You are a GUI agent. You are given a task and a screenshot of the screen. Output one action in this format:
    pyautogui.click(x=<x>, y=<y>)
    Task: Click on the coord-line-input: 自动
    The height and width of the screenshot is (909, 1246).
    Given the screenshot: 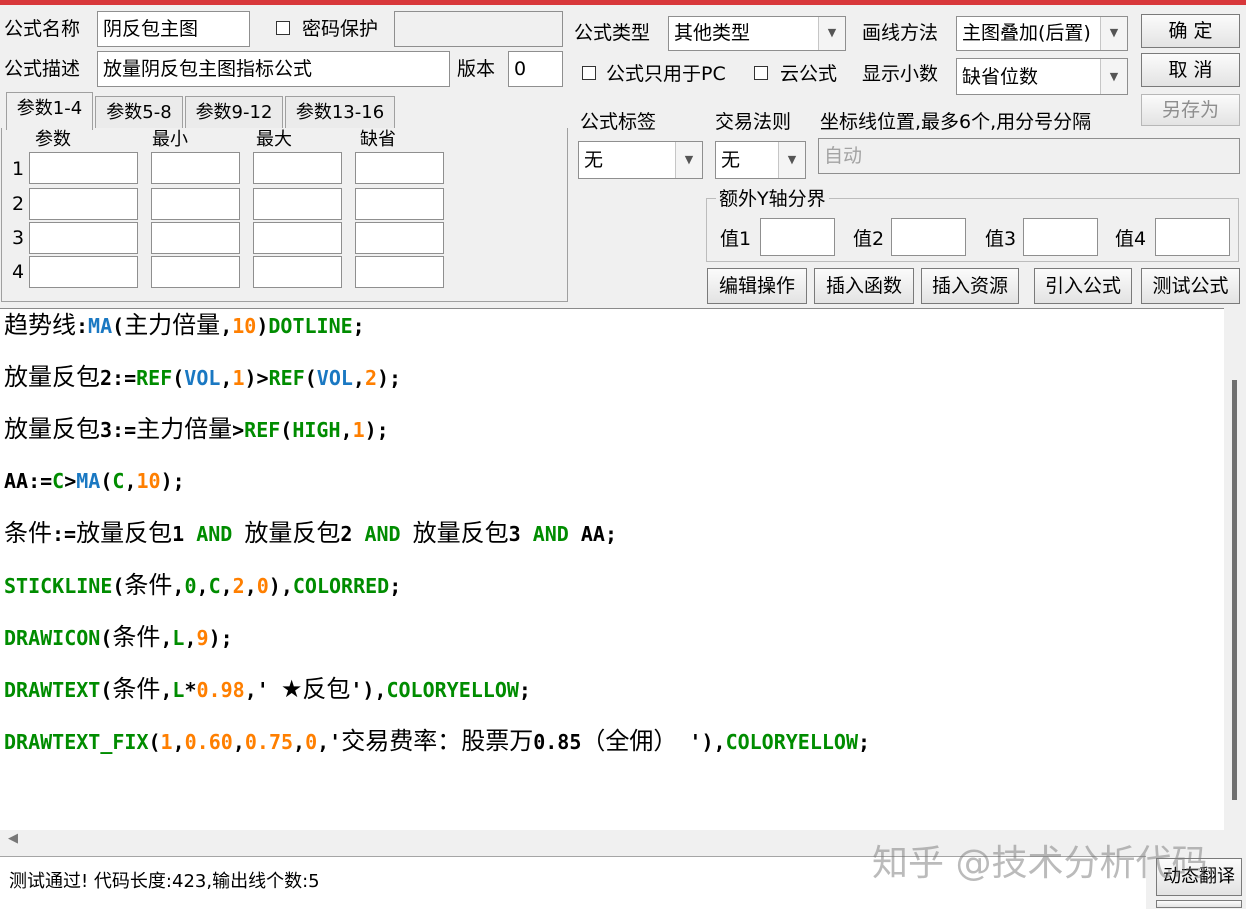 What is the action you would take?
    pyautogui.click(x=1029, y=156)
    